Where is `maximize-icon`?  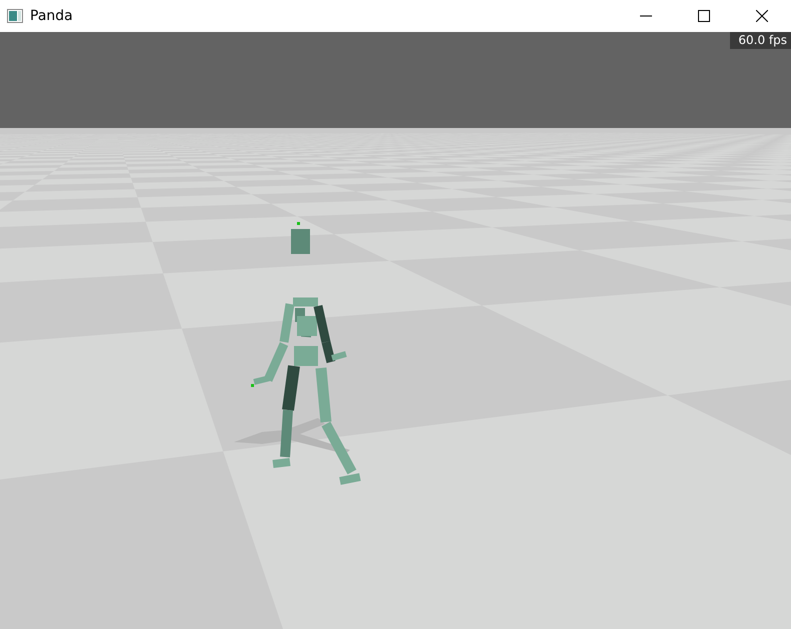
maximize-icon is located at coordinates (704, 16).